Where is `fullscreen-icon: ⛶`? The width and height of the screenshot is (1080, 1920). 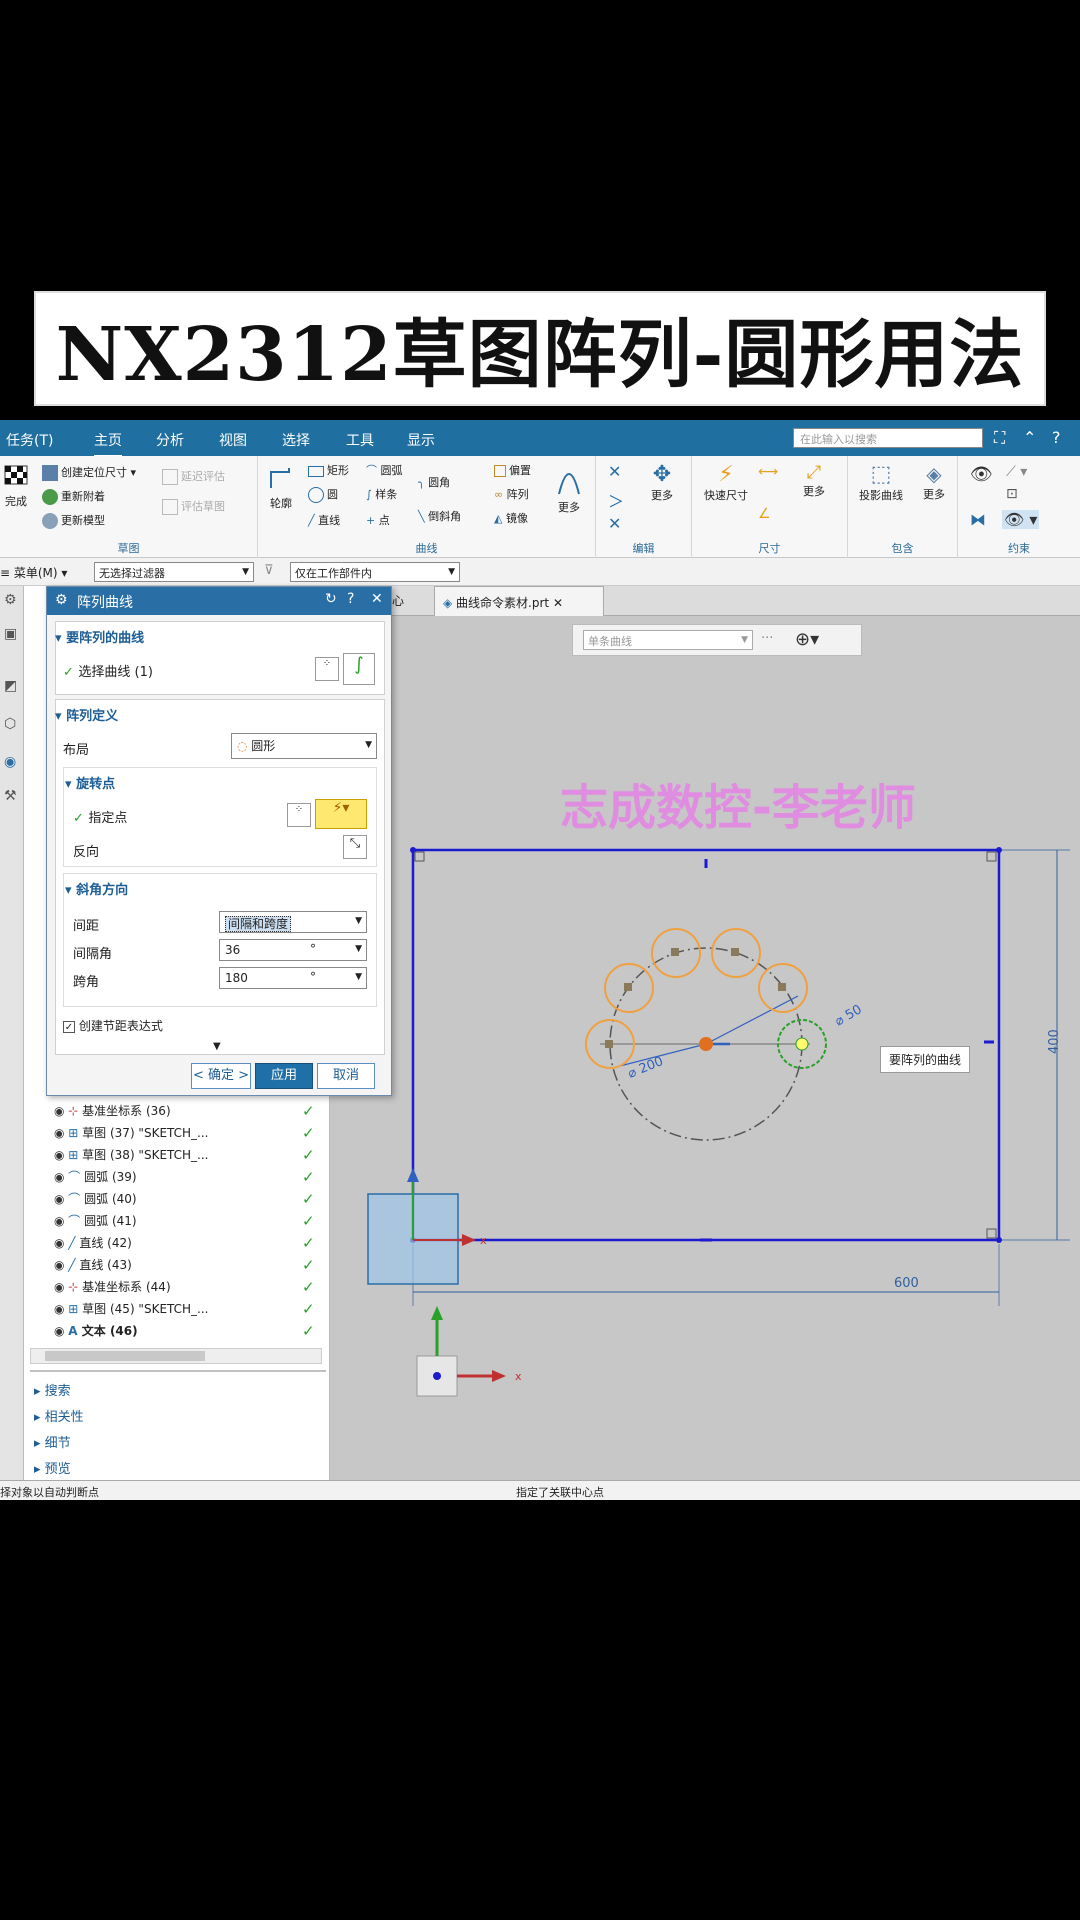
fullscreen-icon: ⛶ is located at coordinates (999, 438).